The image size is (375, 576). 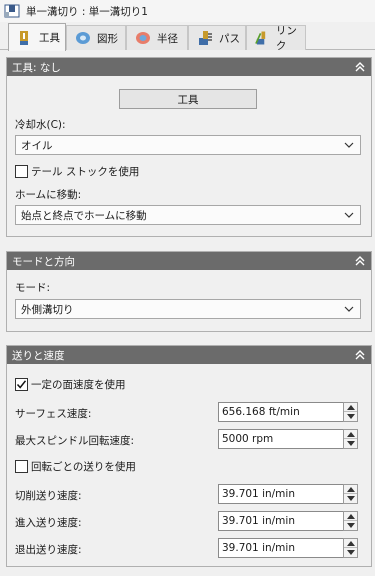 I want to click on passes-icon, so click(x=205, y=38).